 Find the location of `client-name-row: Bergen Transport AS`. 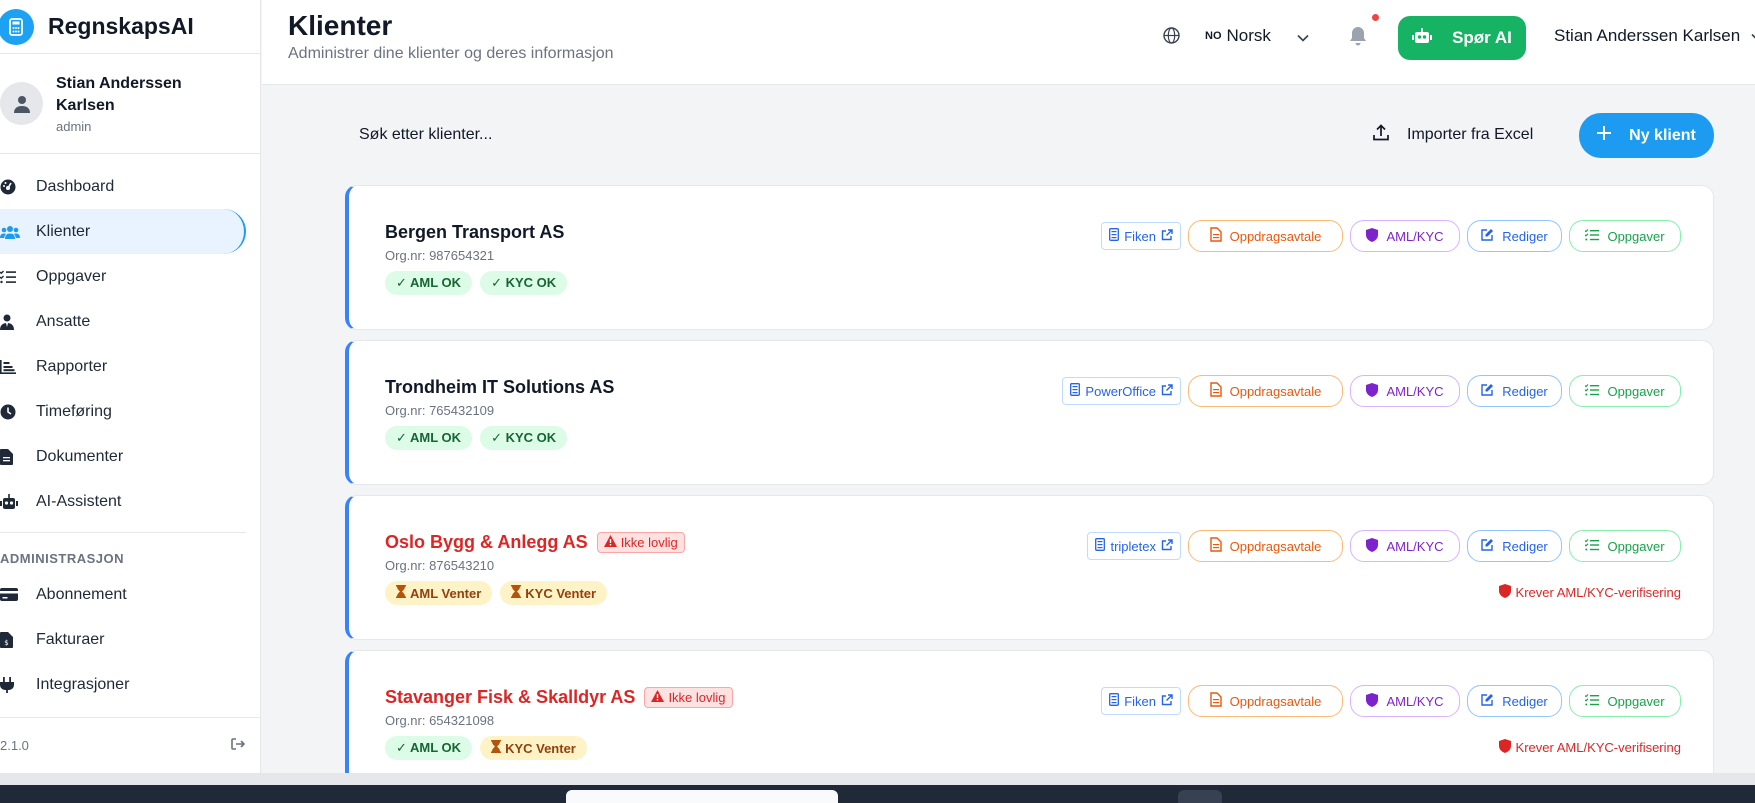

client-name-row: Bergen Transport AS is located at coordinates (474, 232).